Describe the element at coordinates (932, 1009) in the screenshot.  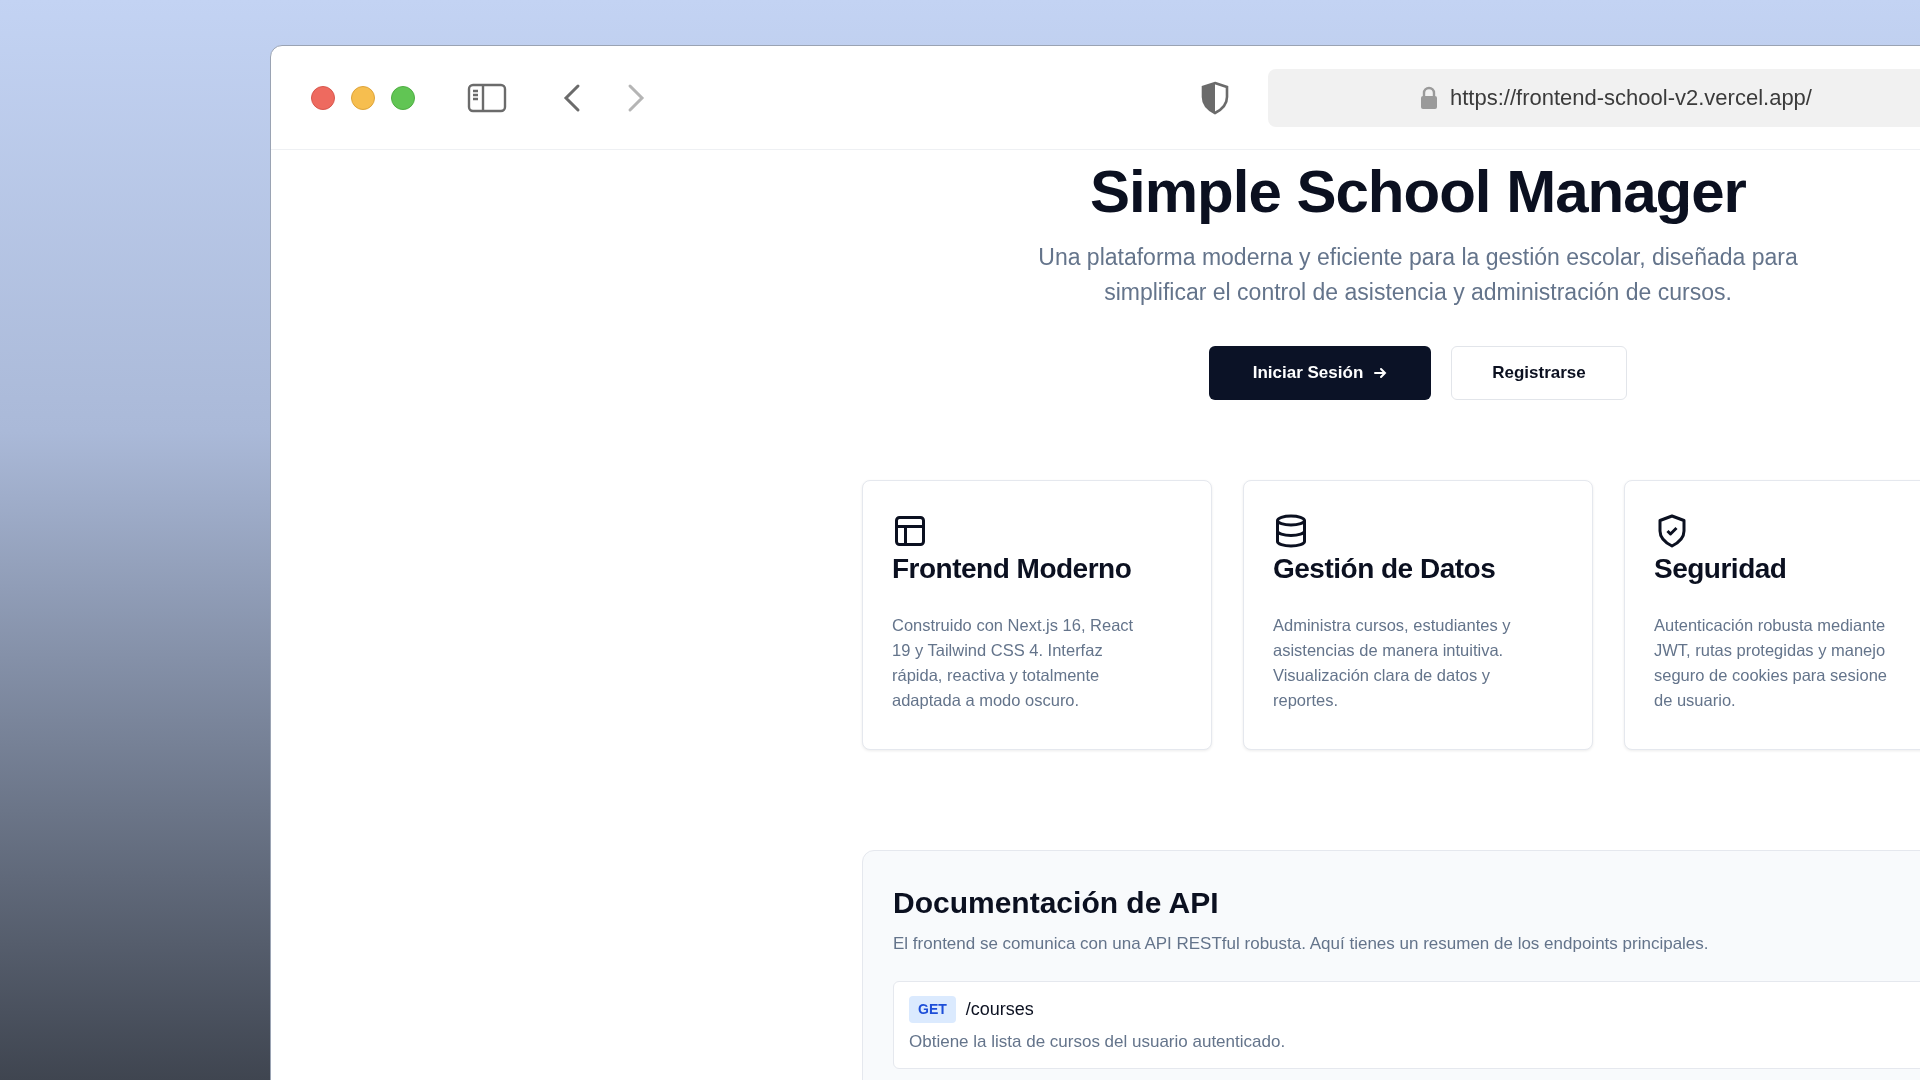
I see `method-badge: GET` at that location.